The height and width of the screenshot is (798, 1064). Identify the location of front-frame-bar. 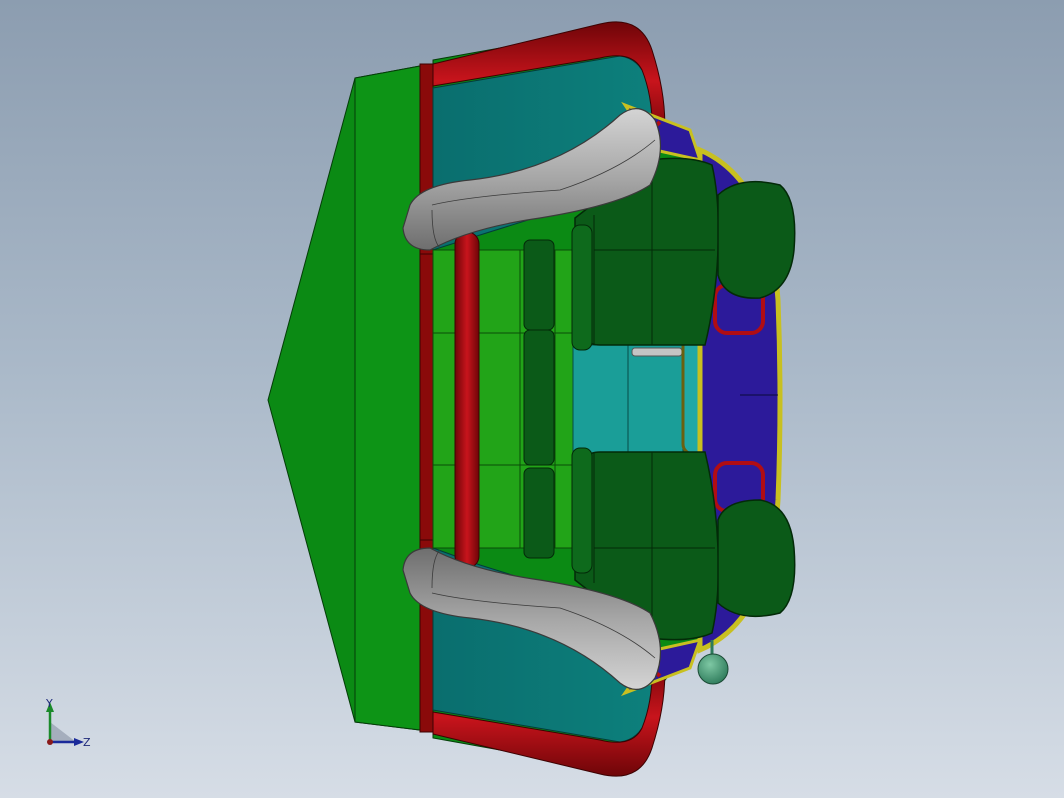
(426, 398).